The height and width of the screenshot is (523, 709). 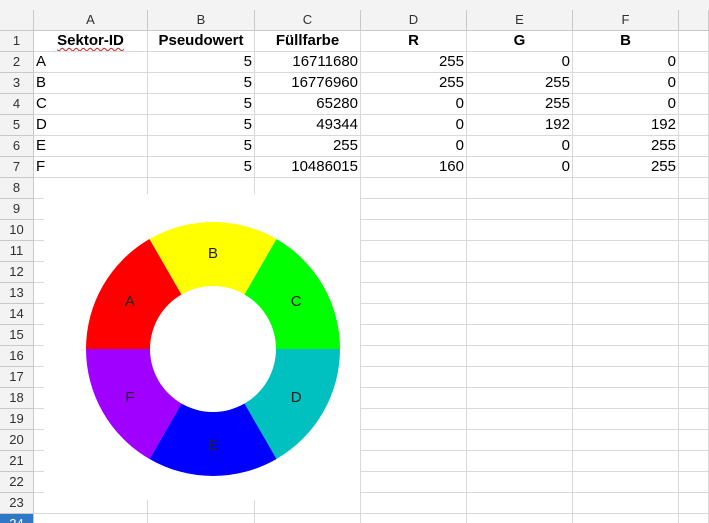 I want to click on cell-d1: R, so click(x=414, y=41).